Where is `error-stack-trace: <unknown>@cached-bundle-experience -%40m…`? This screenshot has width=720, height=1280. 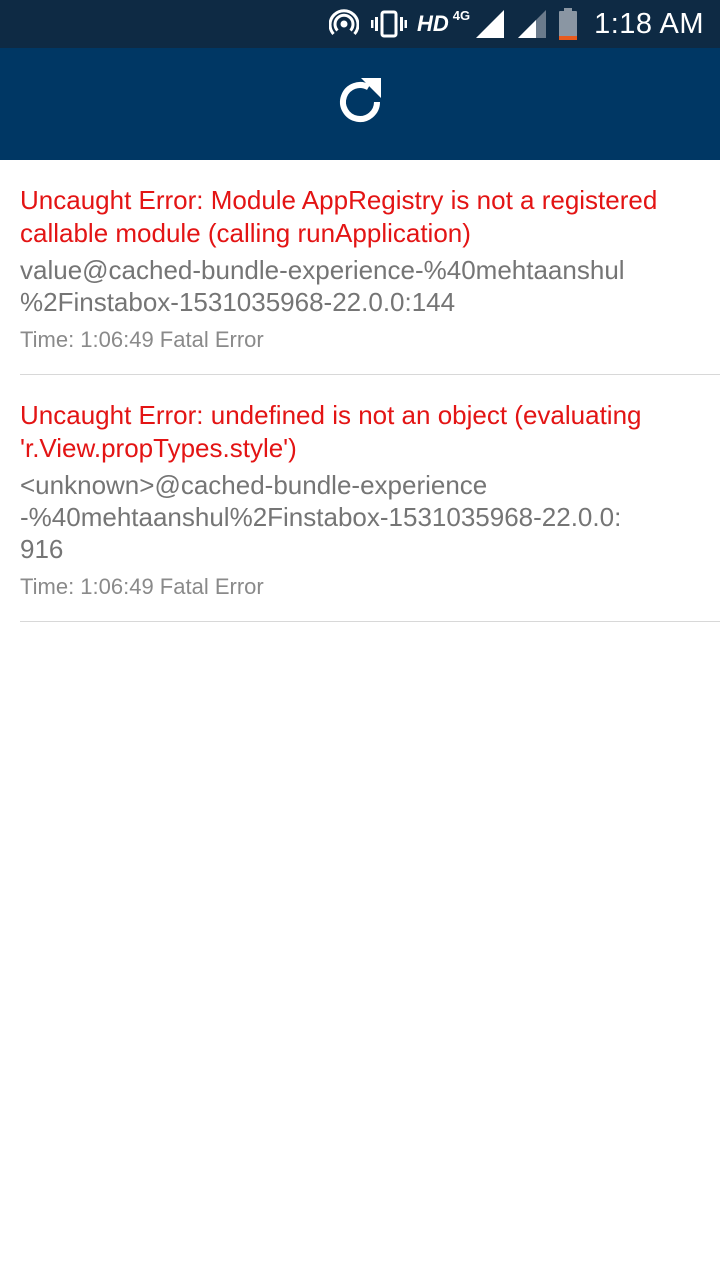
error-stack-trace: <unknown>@cached-bundle-experience -%40m… is located at coordinates (321, 517).